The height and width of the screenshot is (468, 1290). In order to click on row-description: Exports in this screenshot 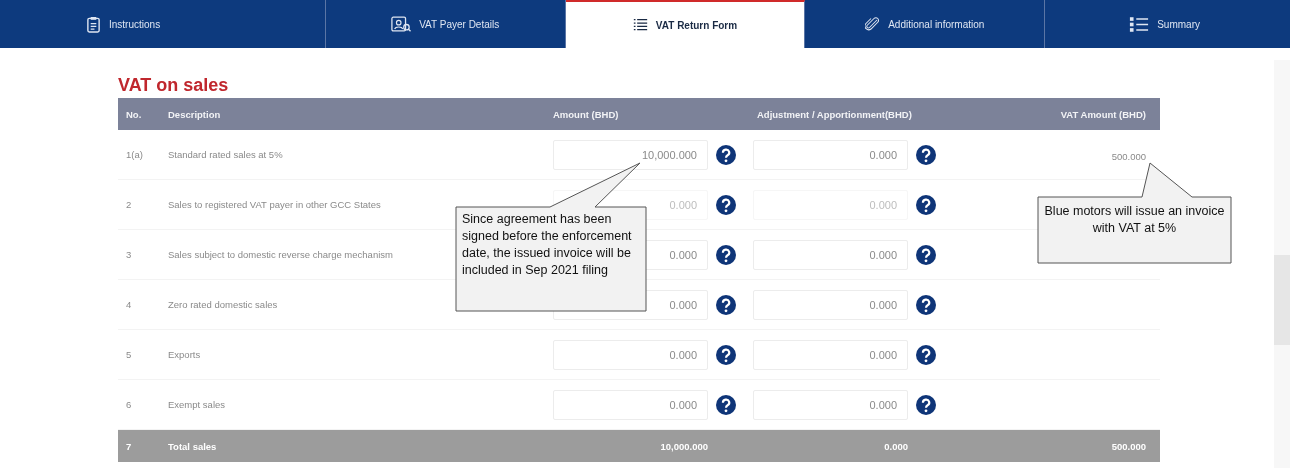, I will do `click(184, 354)`.